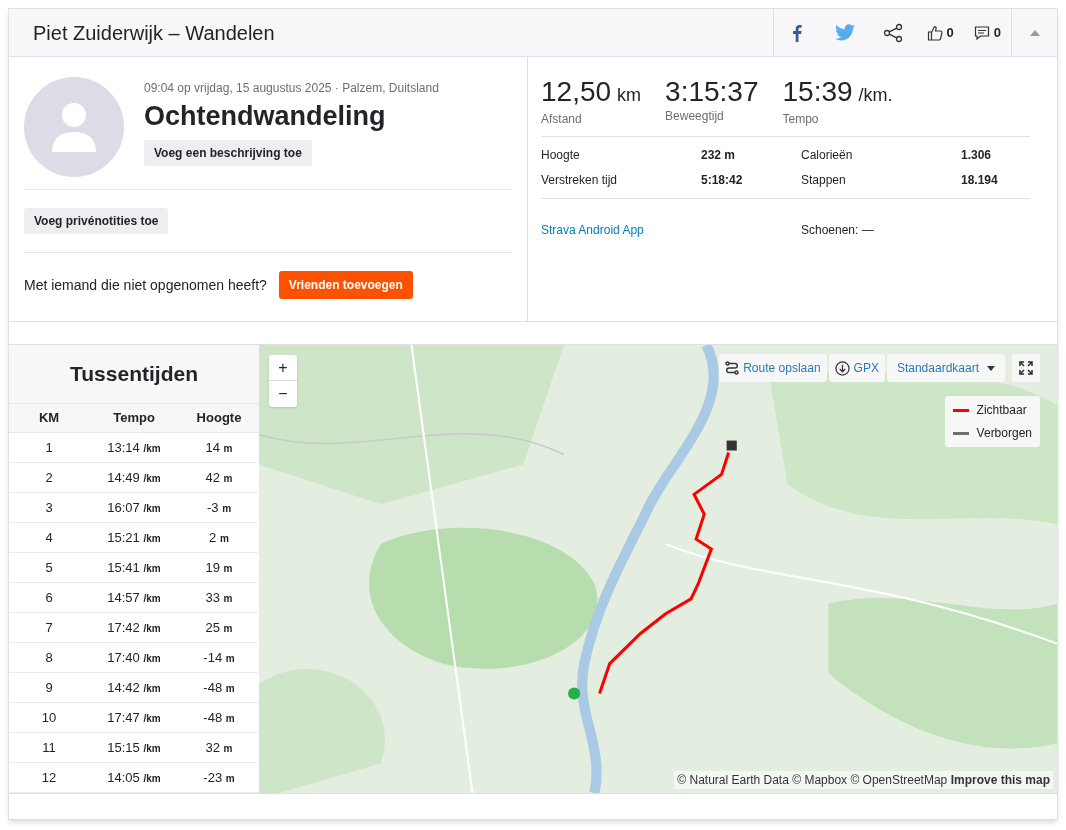 This screenshot has height=830, width=1066. What do you see at coordinates (580, 180) in the screenshot?
I see `stat-label: Verstreken tijd` at bounding box center [580, 180].